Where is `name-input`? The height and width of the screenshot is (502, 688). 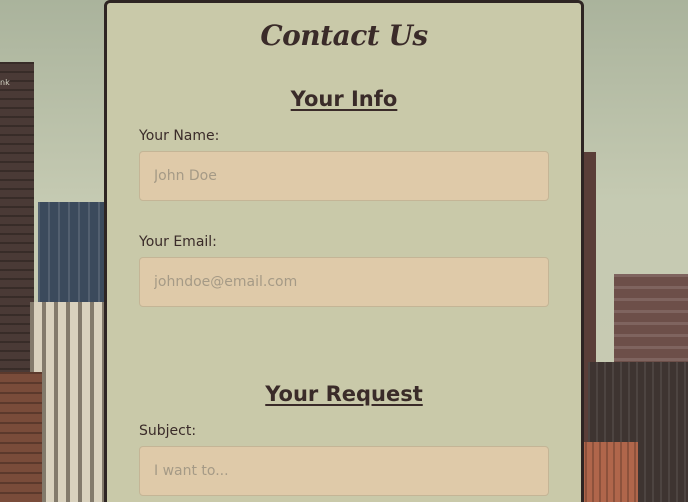
name-input is located at coordinates (344, 176).